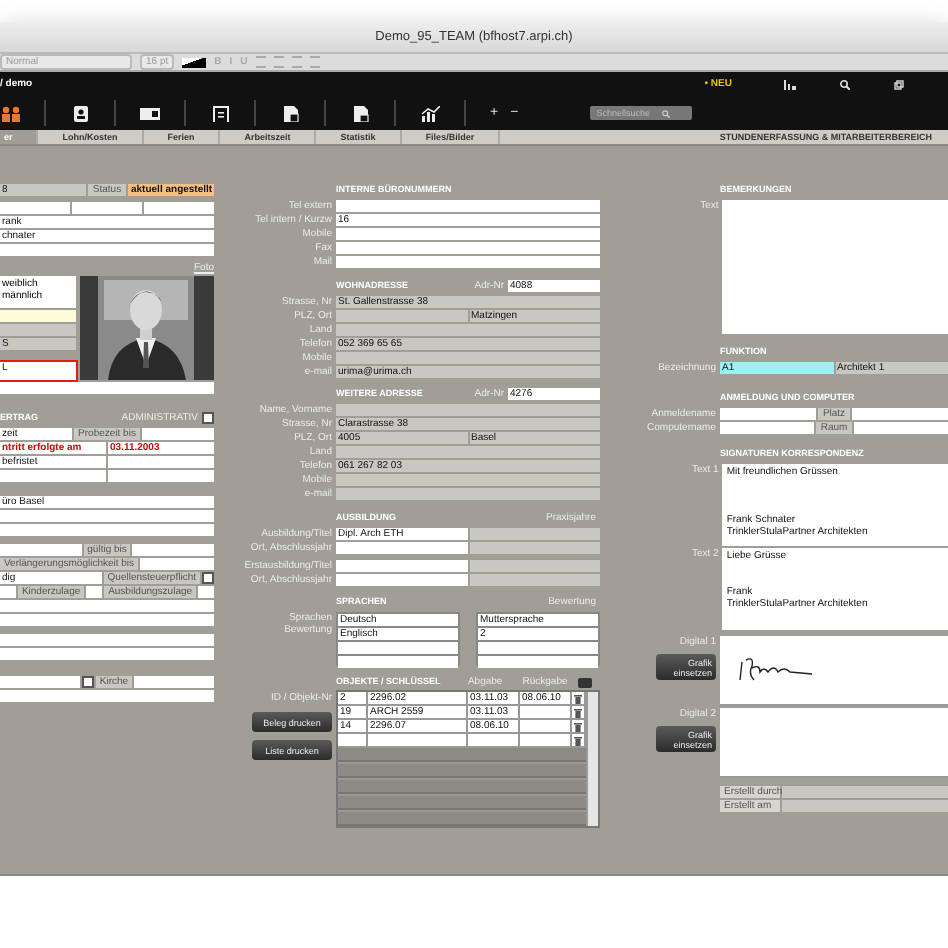  What do you see at coordinates (835, 267) in the screenshot?
I see `text-area` at bounding box center [835, 267].